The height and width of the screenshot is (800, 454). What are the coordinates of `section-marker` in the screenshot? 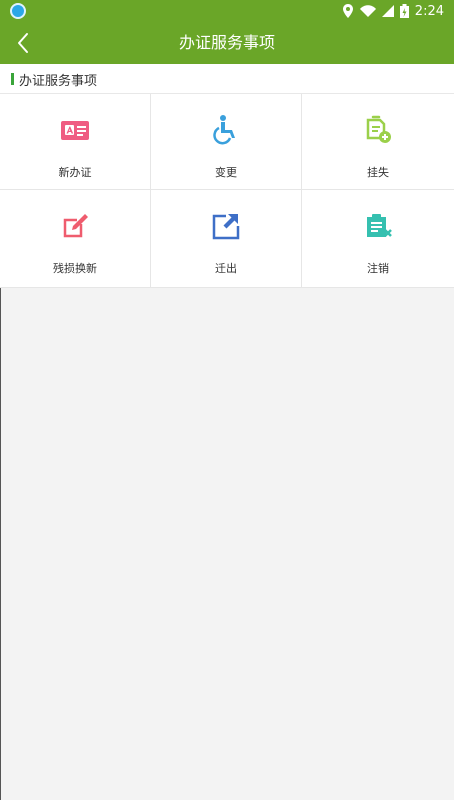 It's located at (12, 79).